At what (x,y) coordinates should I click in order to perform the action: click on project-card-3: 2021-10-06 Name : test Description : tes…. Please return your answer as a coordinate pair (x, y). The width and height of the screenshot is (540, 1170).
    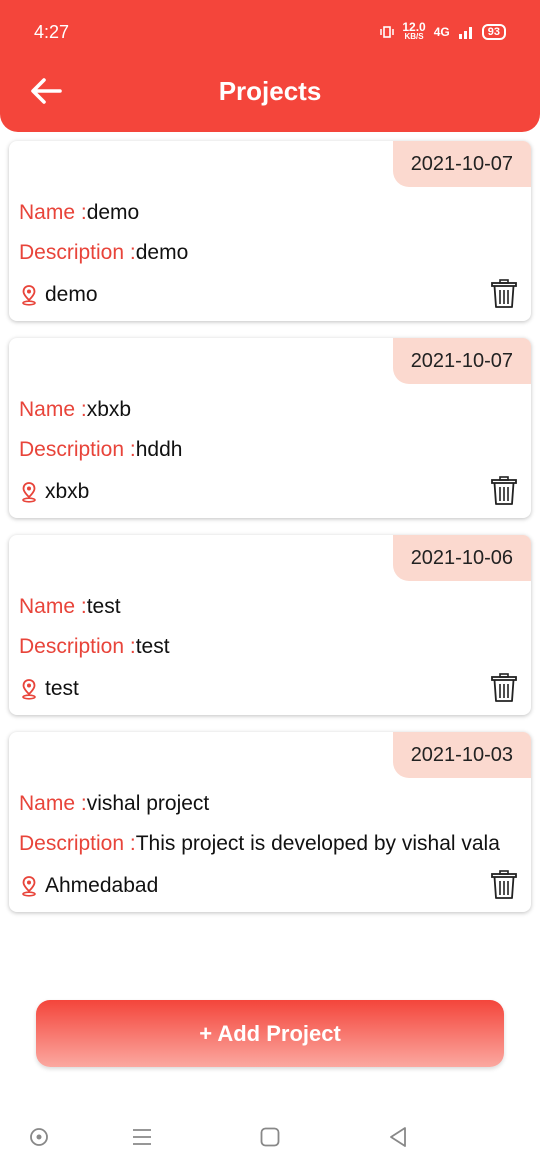
    Looking at the image, I should click on (270, 625).